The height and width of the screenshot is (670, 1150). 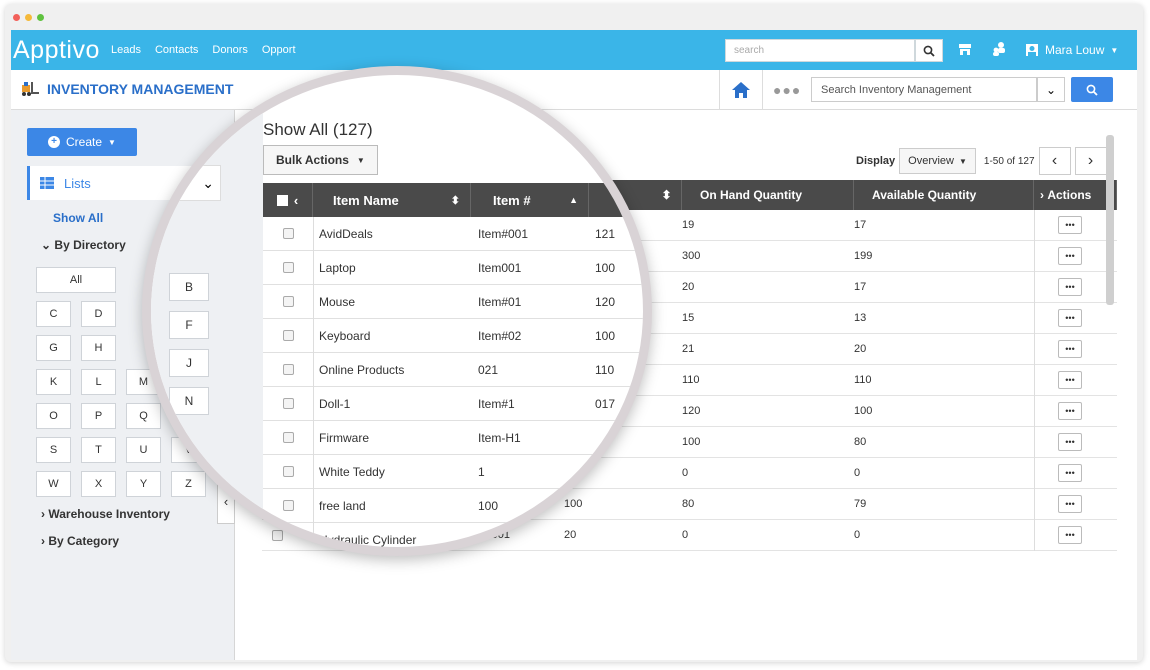 I want to click on alpha-button: T, so click(x=98, y=450).